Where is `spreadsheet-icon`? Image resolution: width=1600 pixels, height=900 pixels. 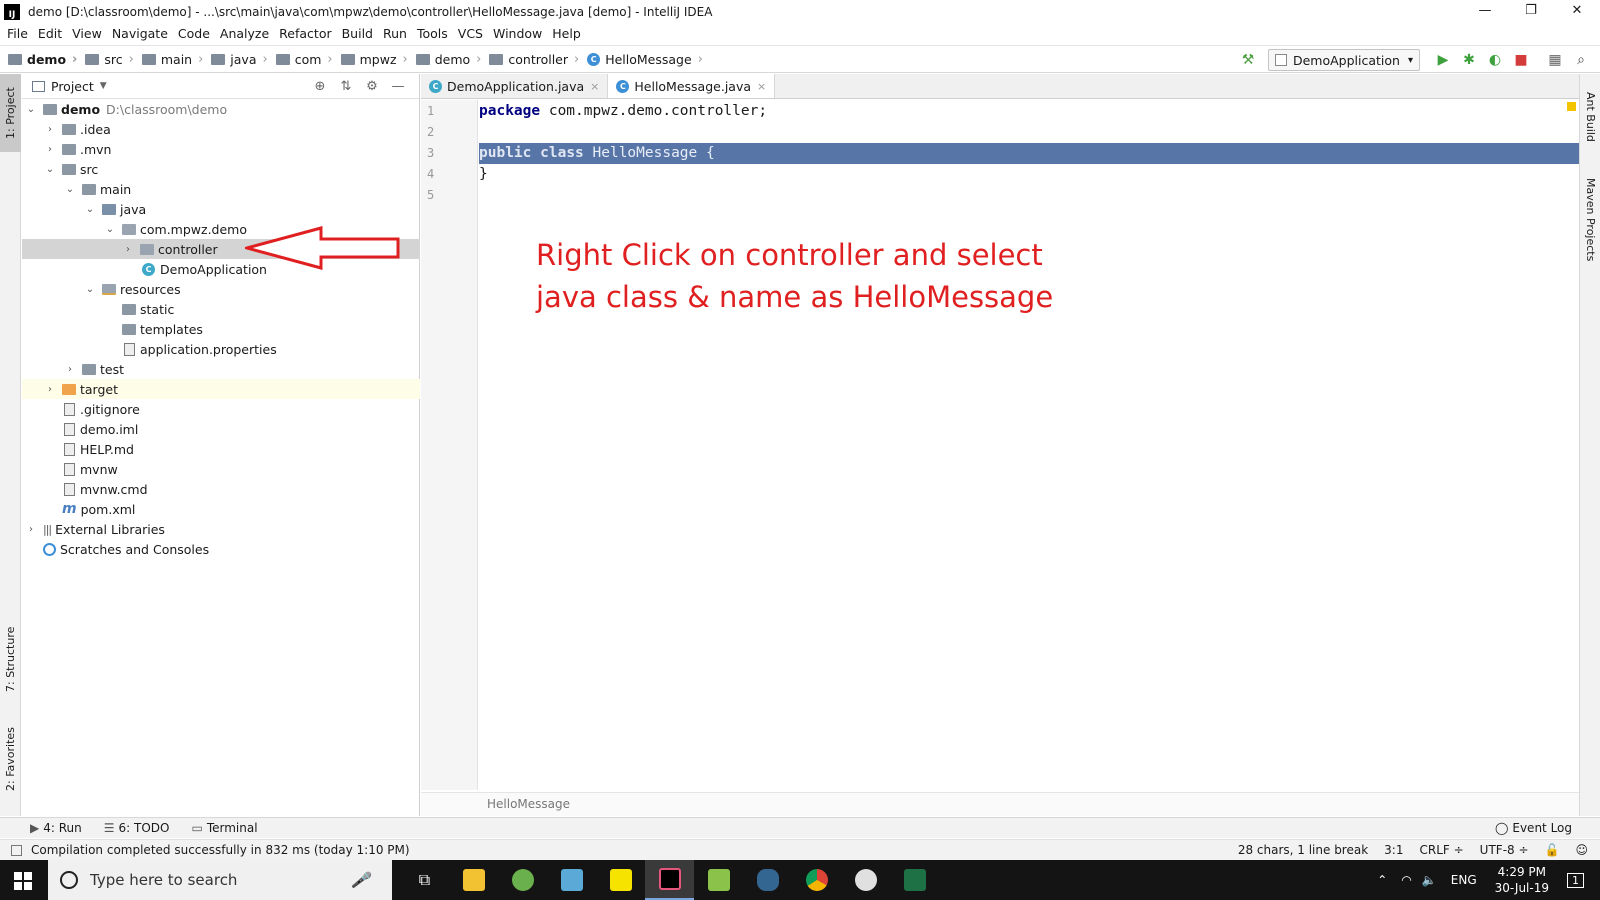 spreadsheet-icon is located at coordinates (718, 880).